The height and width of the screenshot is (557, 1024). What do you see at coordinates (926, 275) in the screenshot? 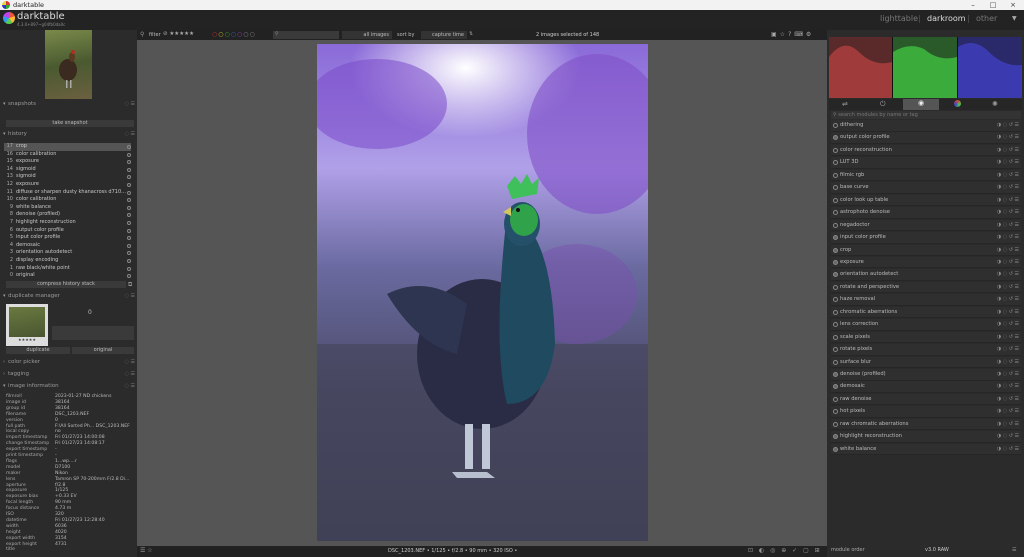
I see `processing-module: orientation autodetect ◑ ◌ ↺ ☰` at bounding box center [926, 275].